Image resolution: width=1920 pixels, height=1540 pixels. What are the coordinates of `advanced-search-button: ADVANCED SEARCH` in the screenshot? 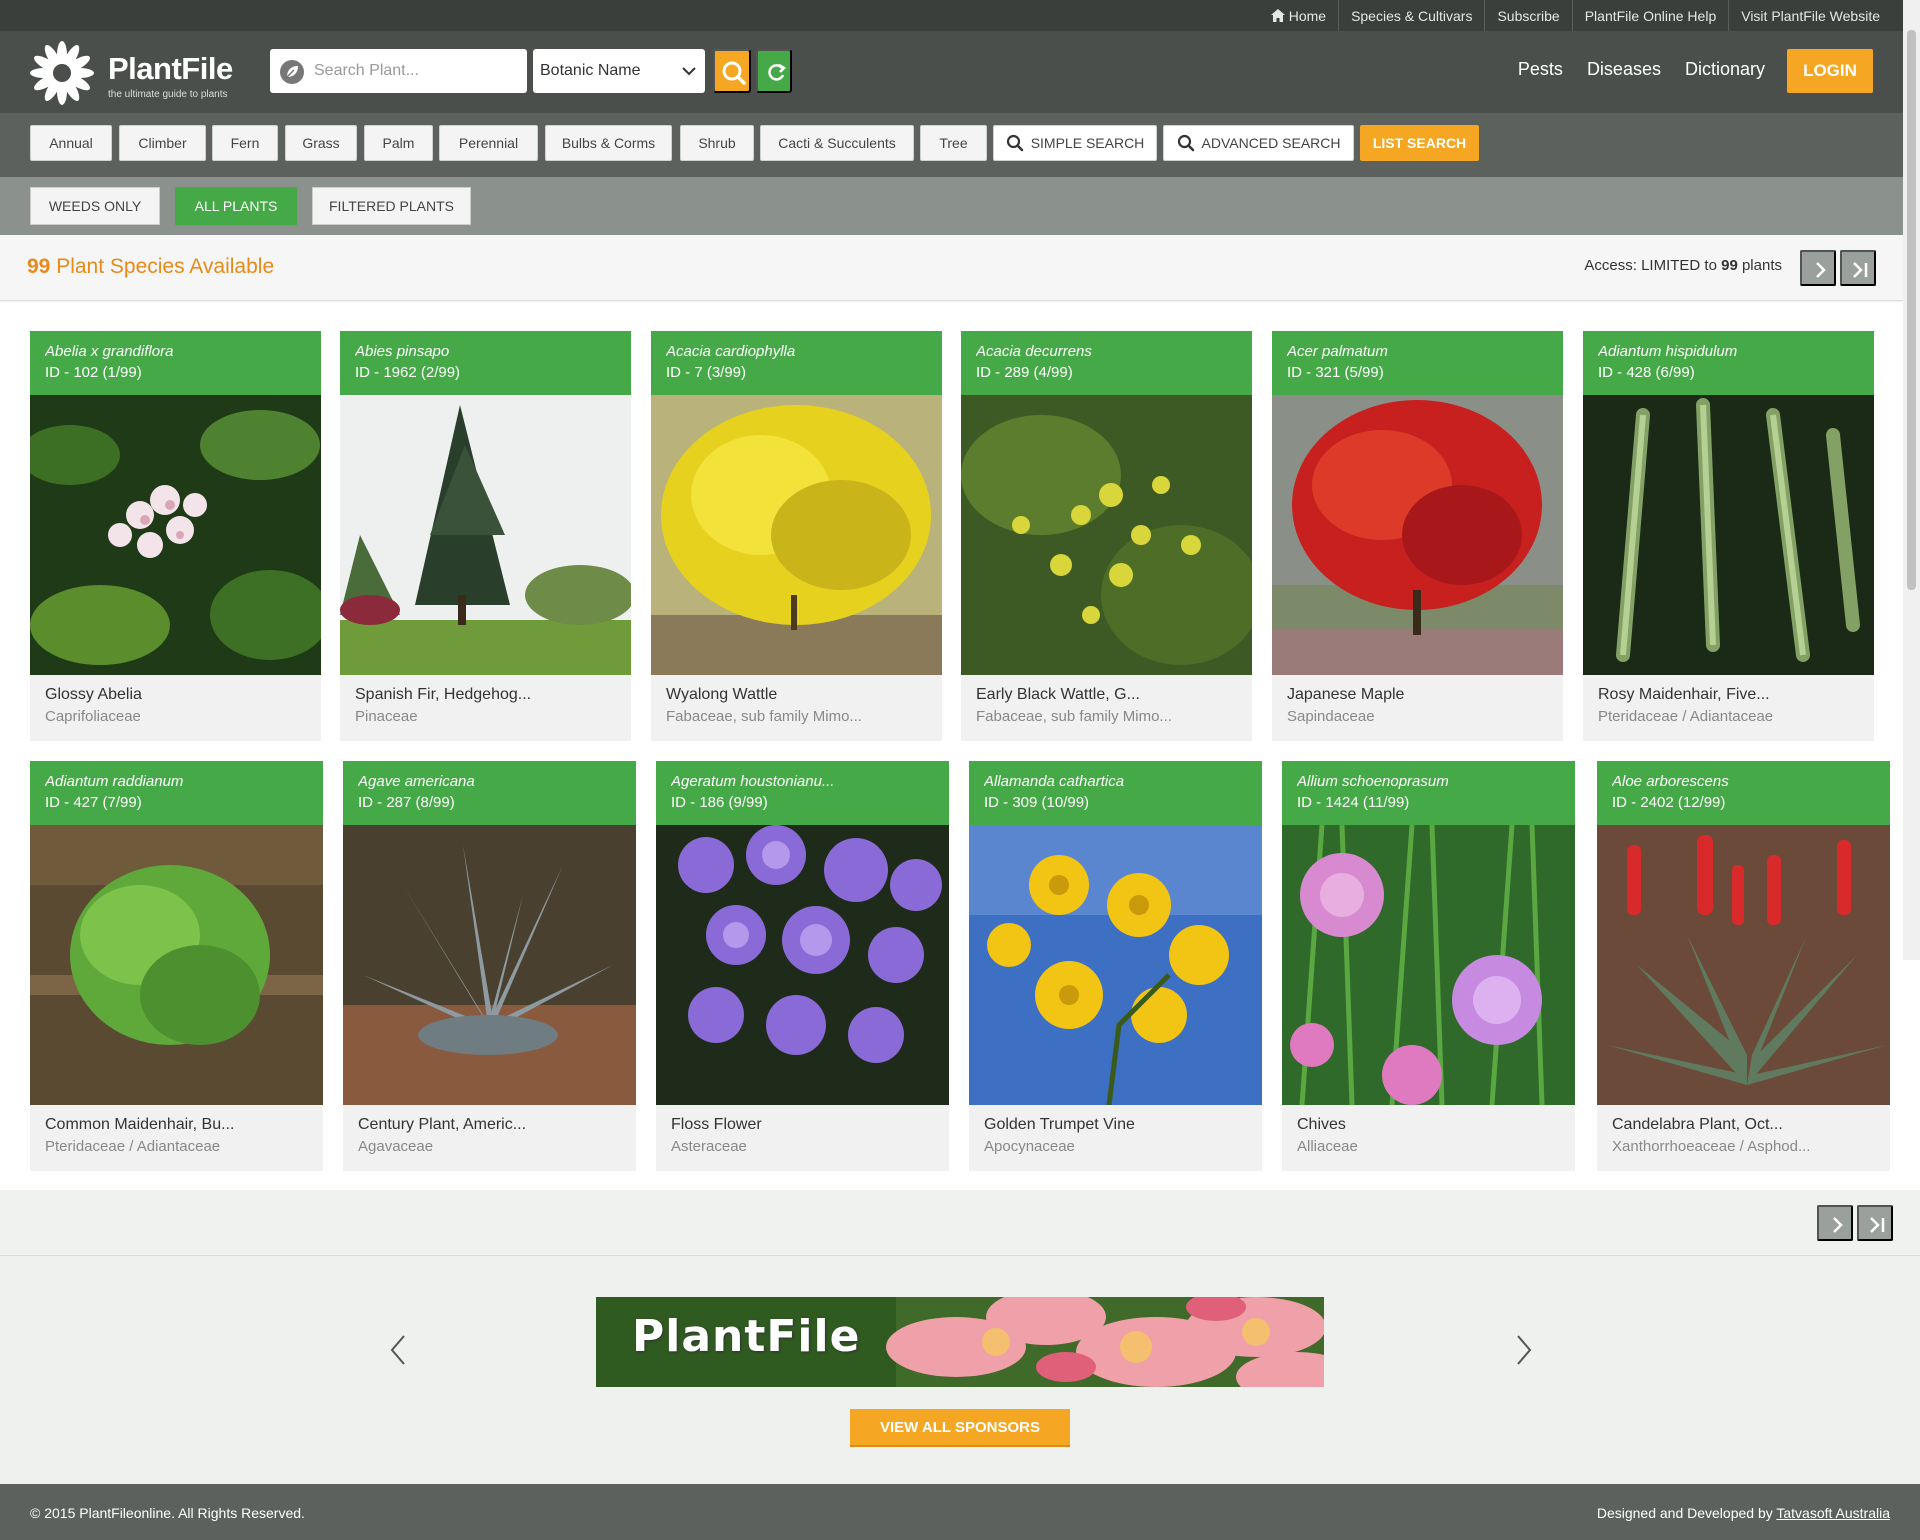 It's located at (1258, 143).